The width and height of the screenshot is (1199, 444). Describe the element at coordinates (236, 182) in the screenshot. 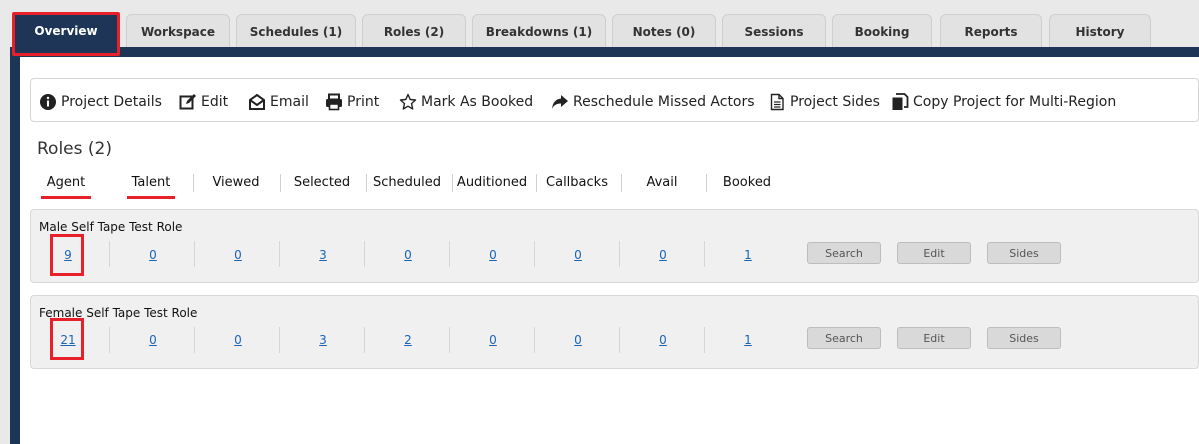

I see `column-viewed: Viewed` at that location.